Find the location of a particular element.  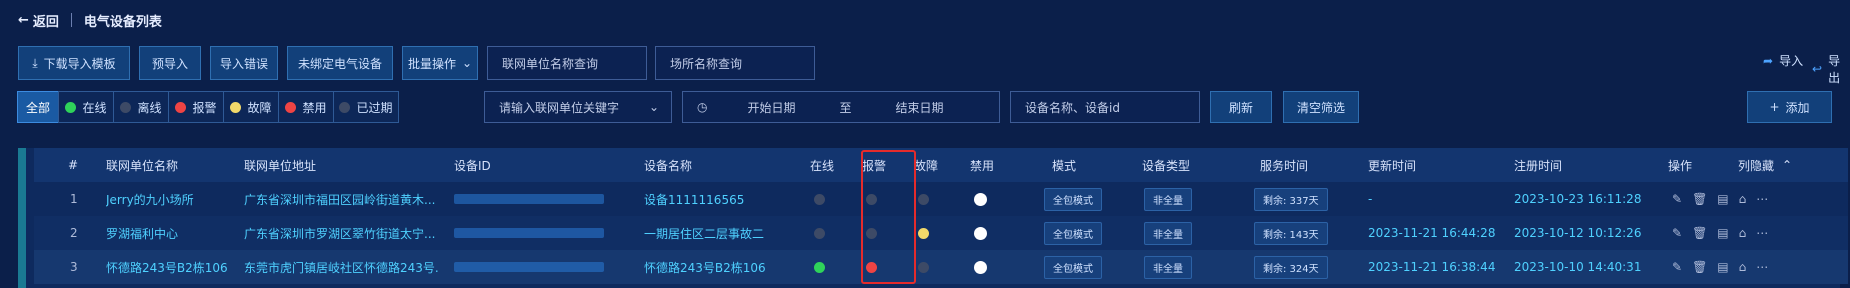

filter-fault: 故障 is located at coordinates (251, 107).